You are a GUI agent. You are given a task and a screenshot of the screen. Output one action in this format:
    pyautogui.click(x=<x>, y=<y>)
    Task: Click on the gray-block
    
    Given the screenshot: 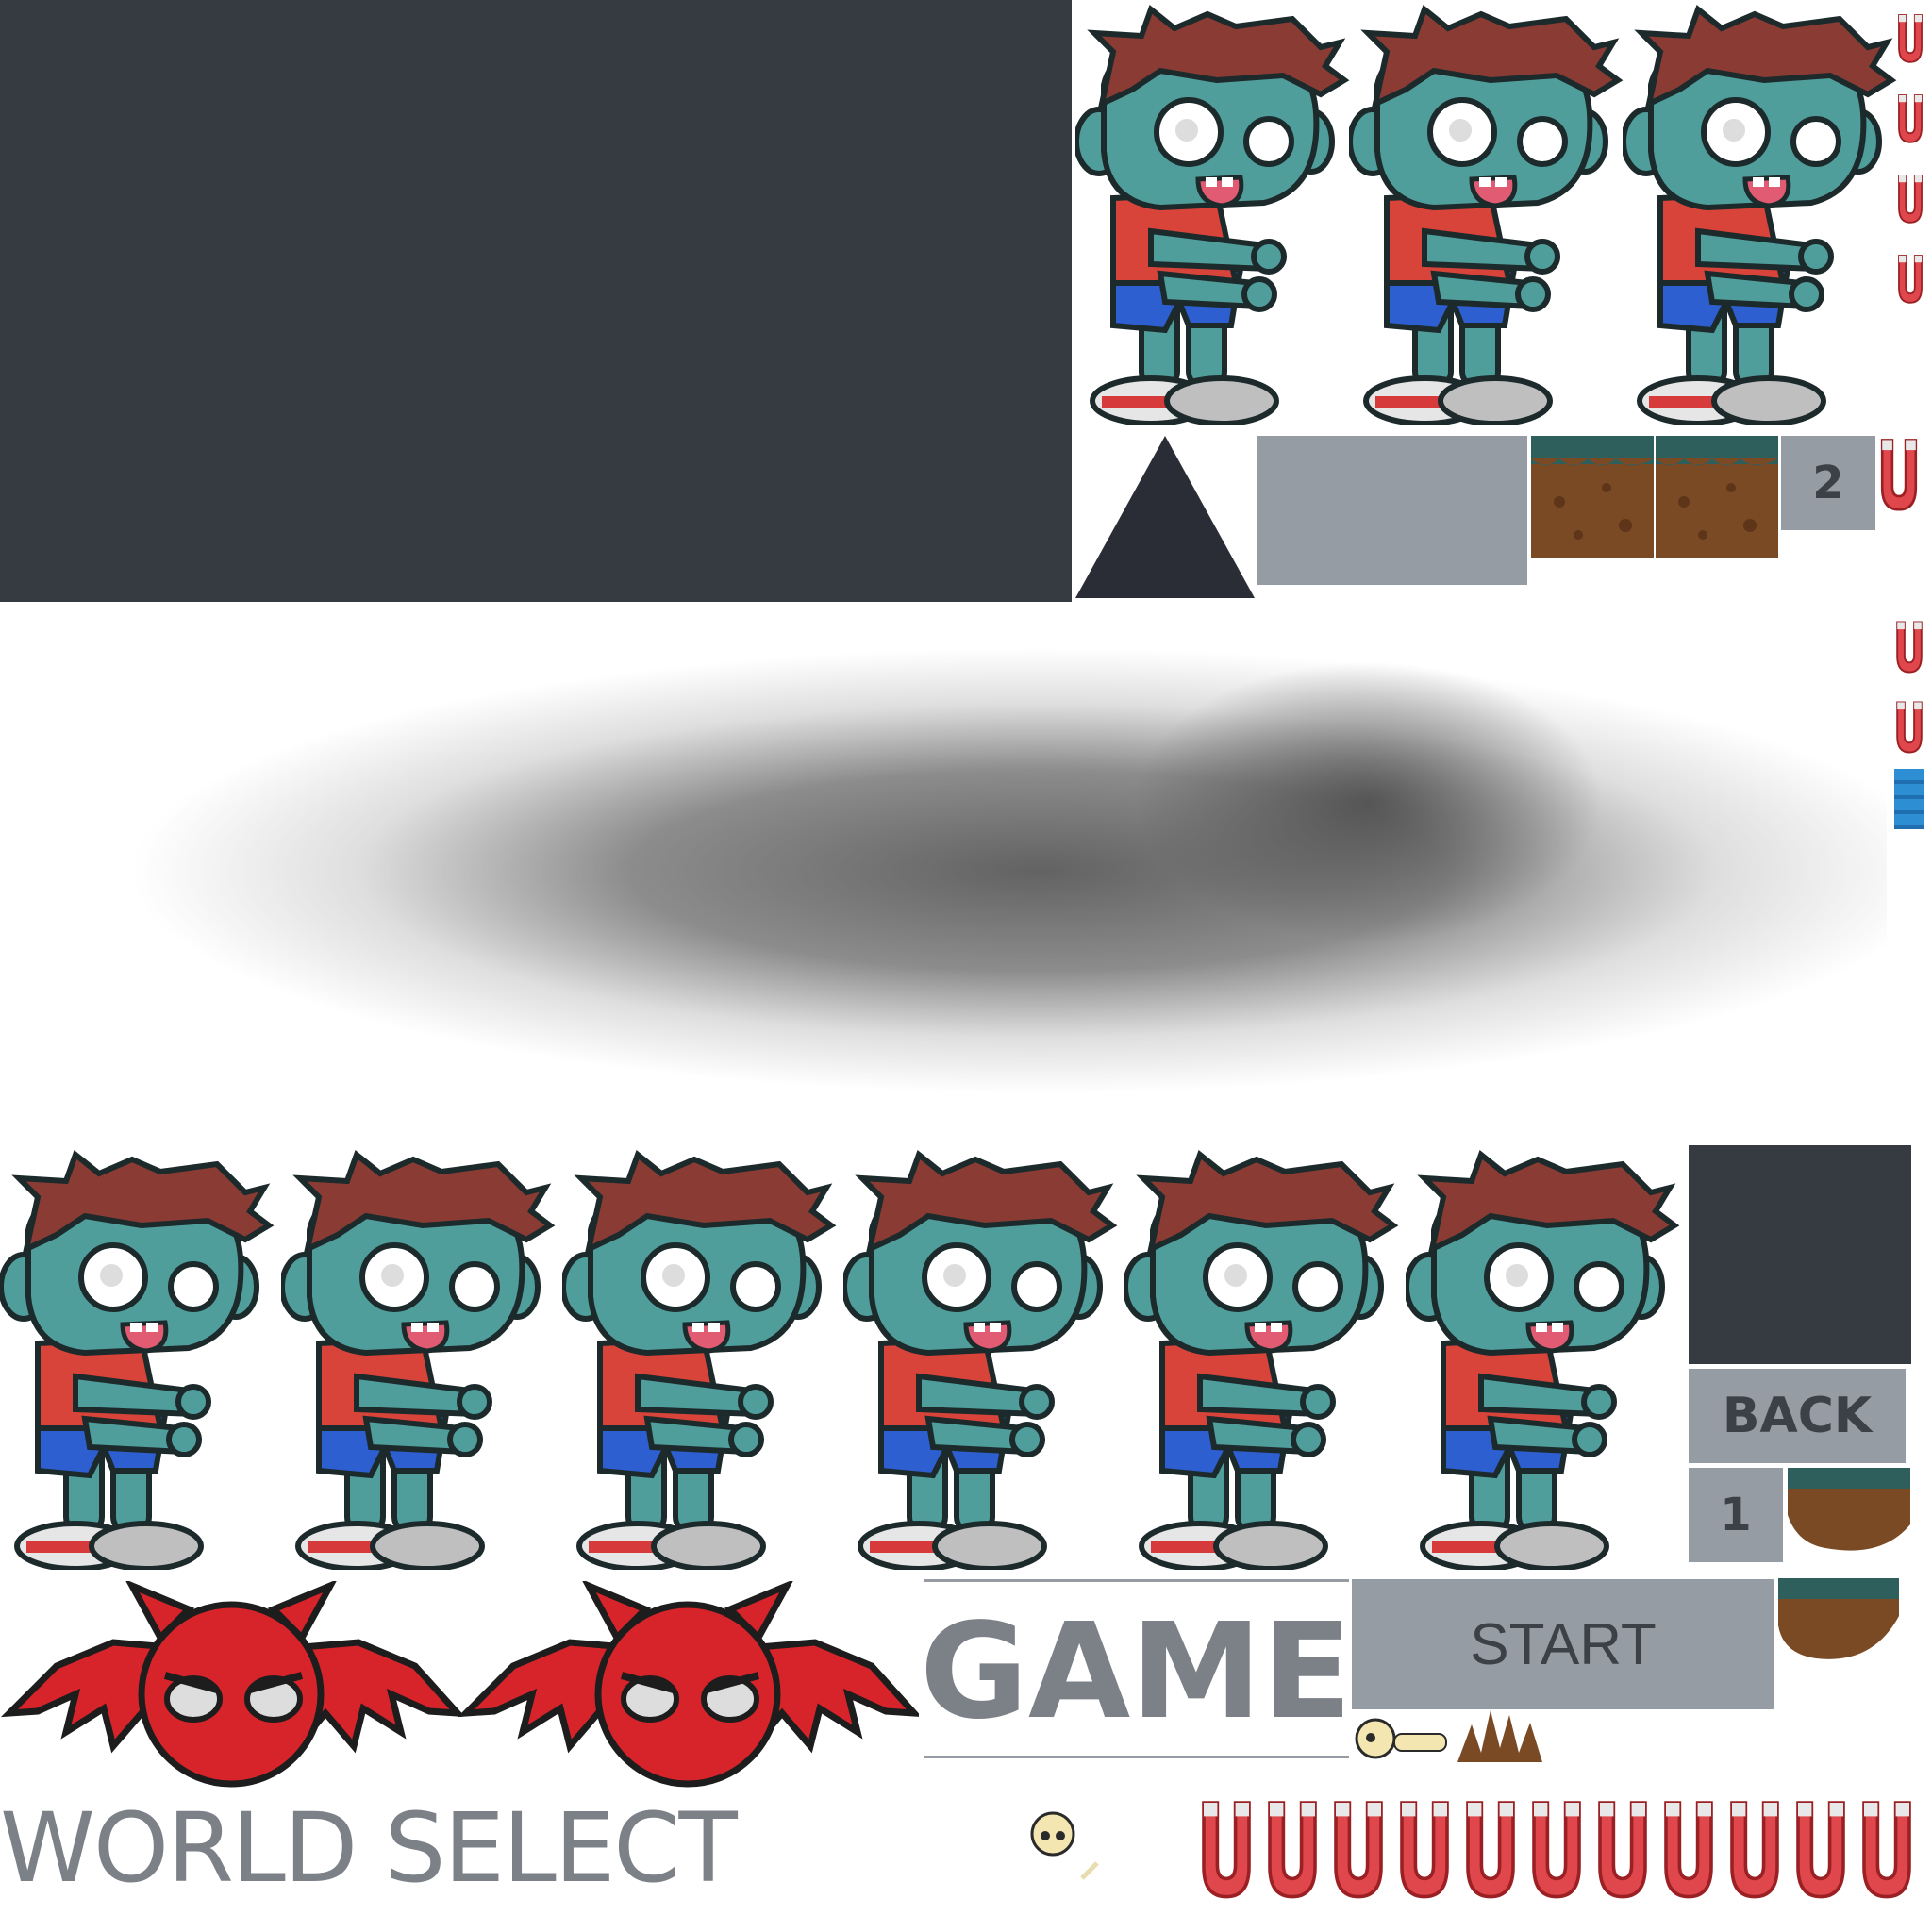 What is the action you would take?
    pyautogui.click(x=1392, y=511)
    